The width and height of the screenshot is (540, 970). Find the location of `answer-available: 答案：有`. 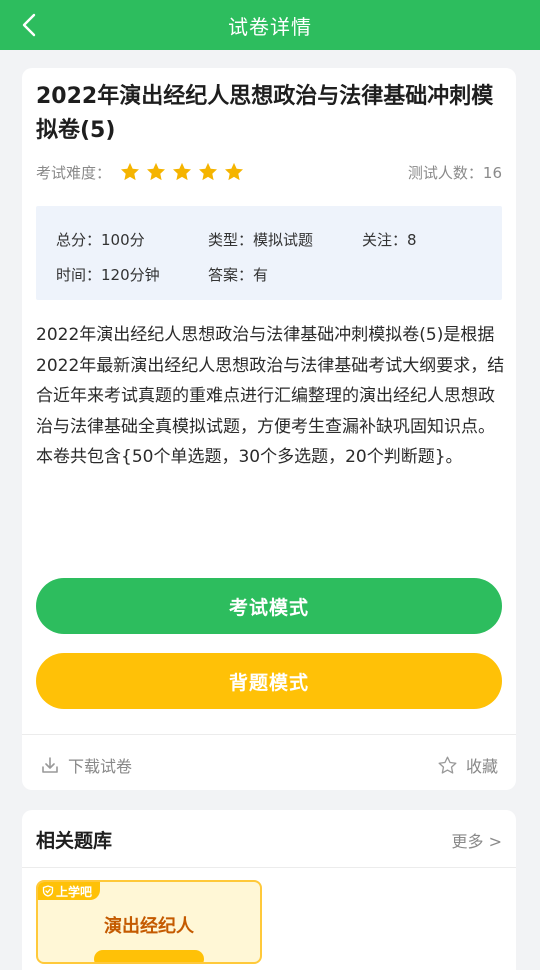

answer-available: 答案：有 is located at coordinates (238, 275).